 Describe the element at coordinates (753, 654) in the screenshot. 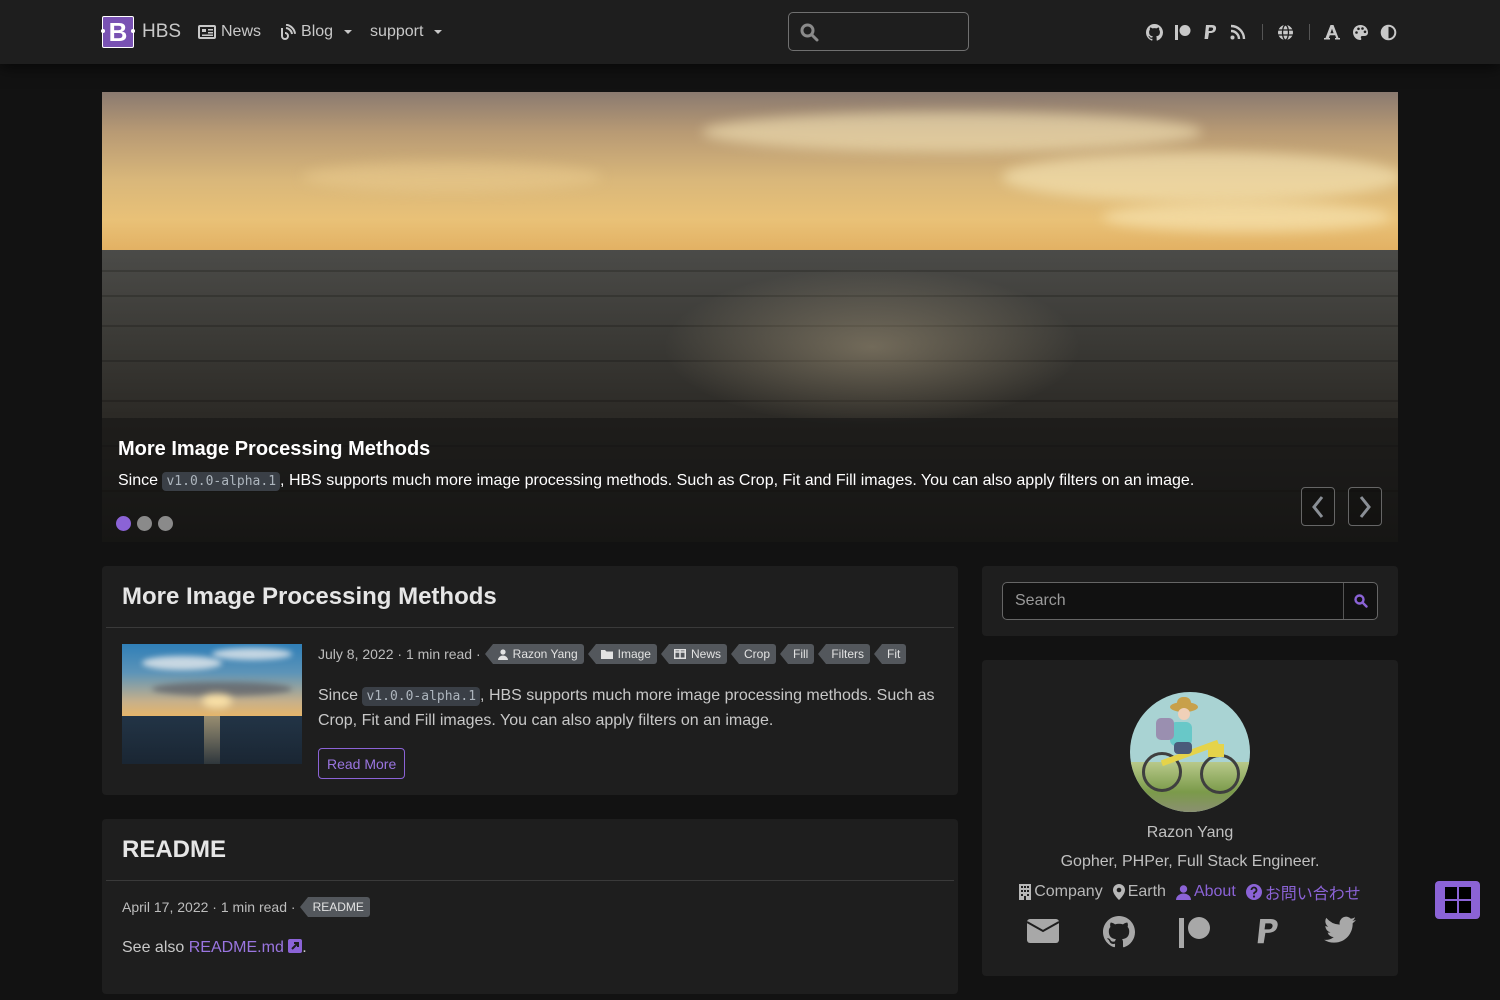

I see `post-tag: Crop` at that location.